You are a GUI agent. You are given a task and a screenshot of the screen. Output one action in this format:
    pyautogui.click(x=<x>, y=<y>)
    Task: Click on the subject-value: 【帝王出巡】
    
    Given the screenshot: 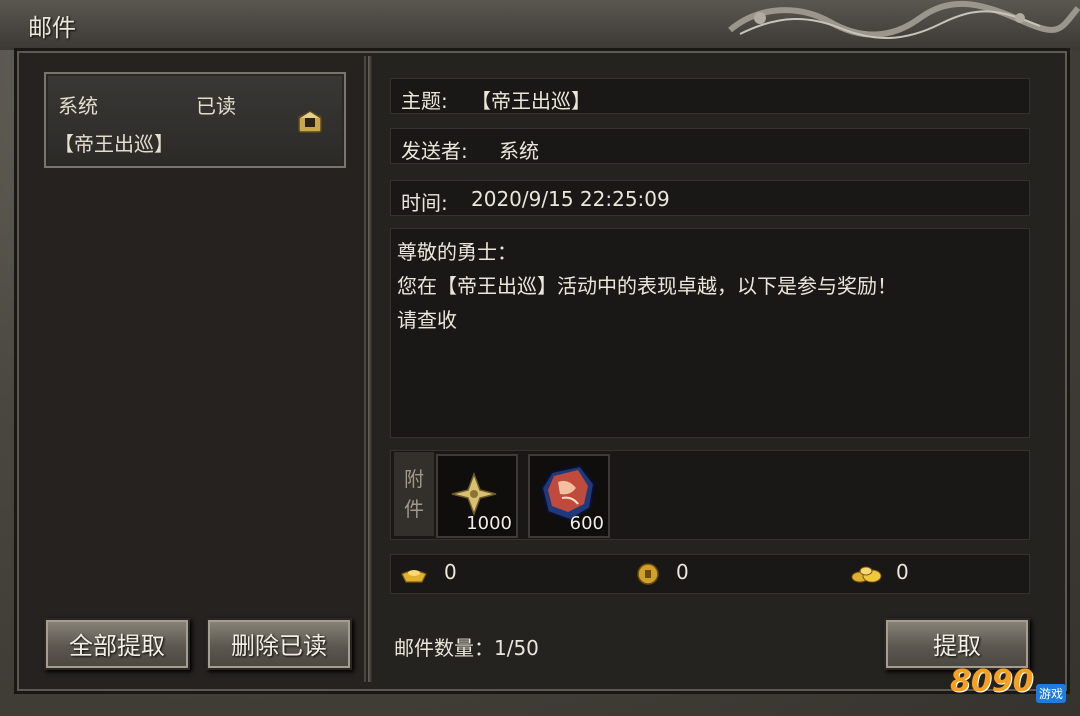 What is the action you would take?
    pyautogui.click(x=531, y=101)
    